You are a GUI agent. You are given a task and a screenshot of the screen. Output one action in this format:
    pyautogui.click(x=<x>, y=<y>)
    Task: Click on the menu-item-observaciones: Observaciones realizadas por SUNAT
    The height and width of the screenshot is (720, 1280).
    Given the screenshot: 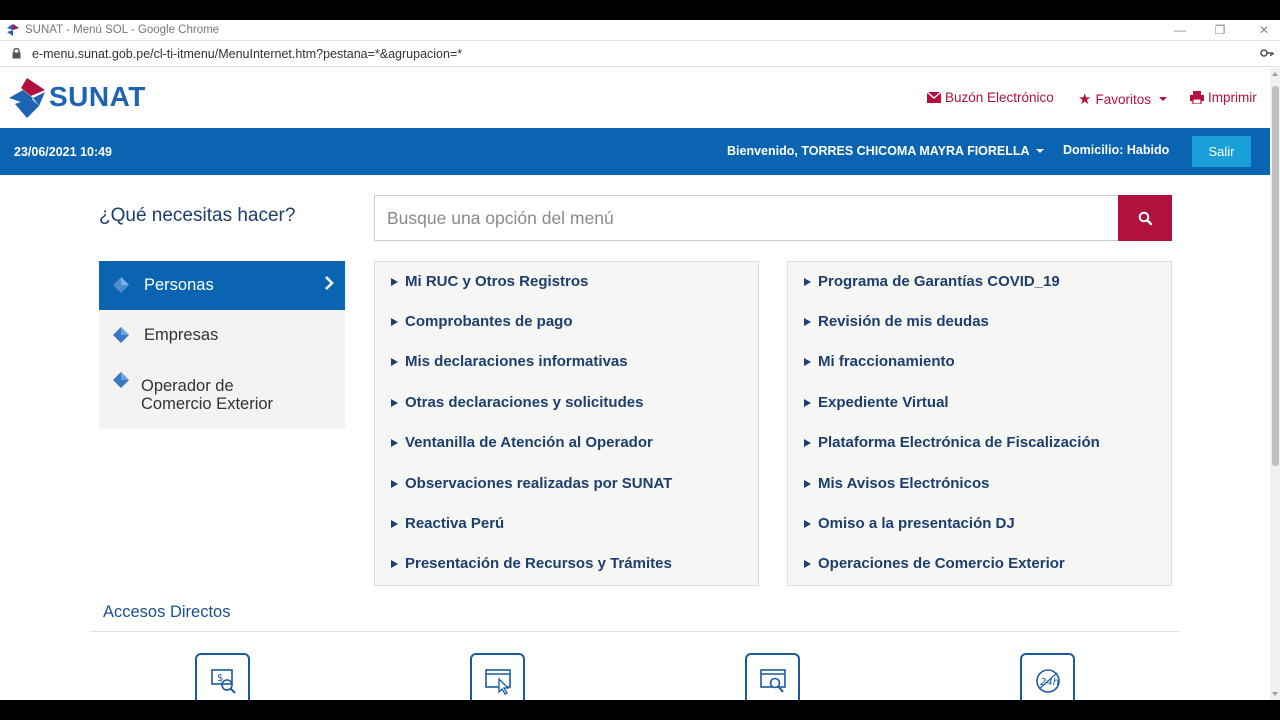 What is the action you would take?
    pyautogui.click(x=531, y=483)
    